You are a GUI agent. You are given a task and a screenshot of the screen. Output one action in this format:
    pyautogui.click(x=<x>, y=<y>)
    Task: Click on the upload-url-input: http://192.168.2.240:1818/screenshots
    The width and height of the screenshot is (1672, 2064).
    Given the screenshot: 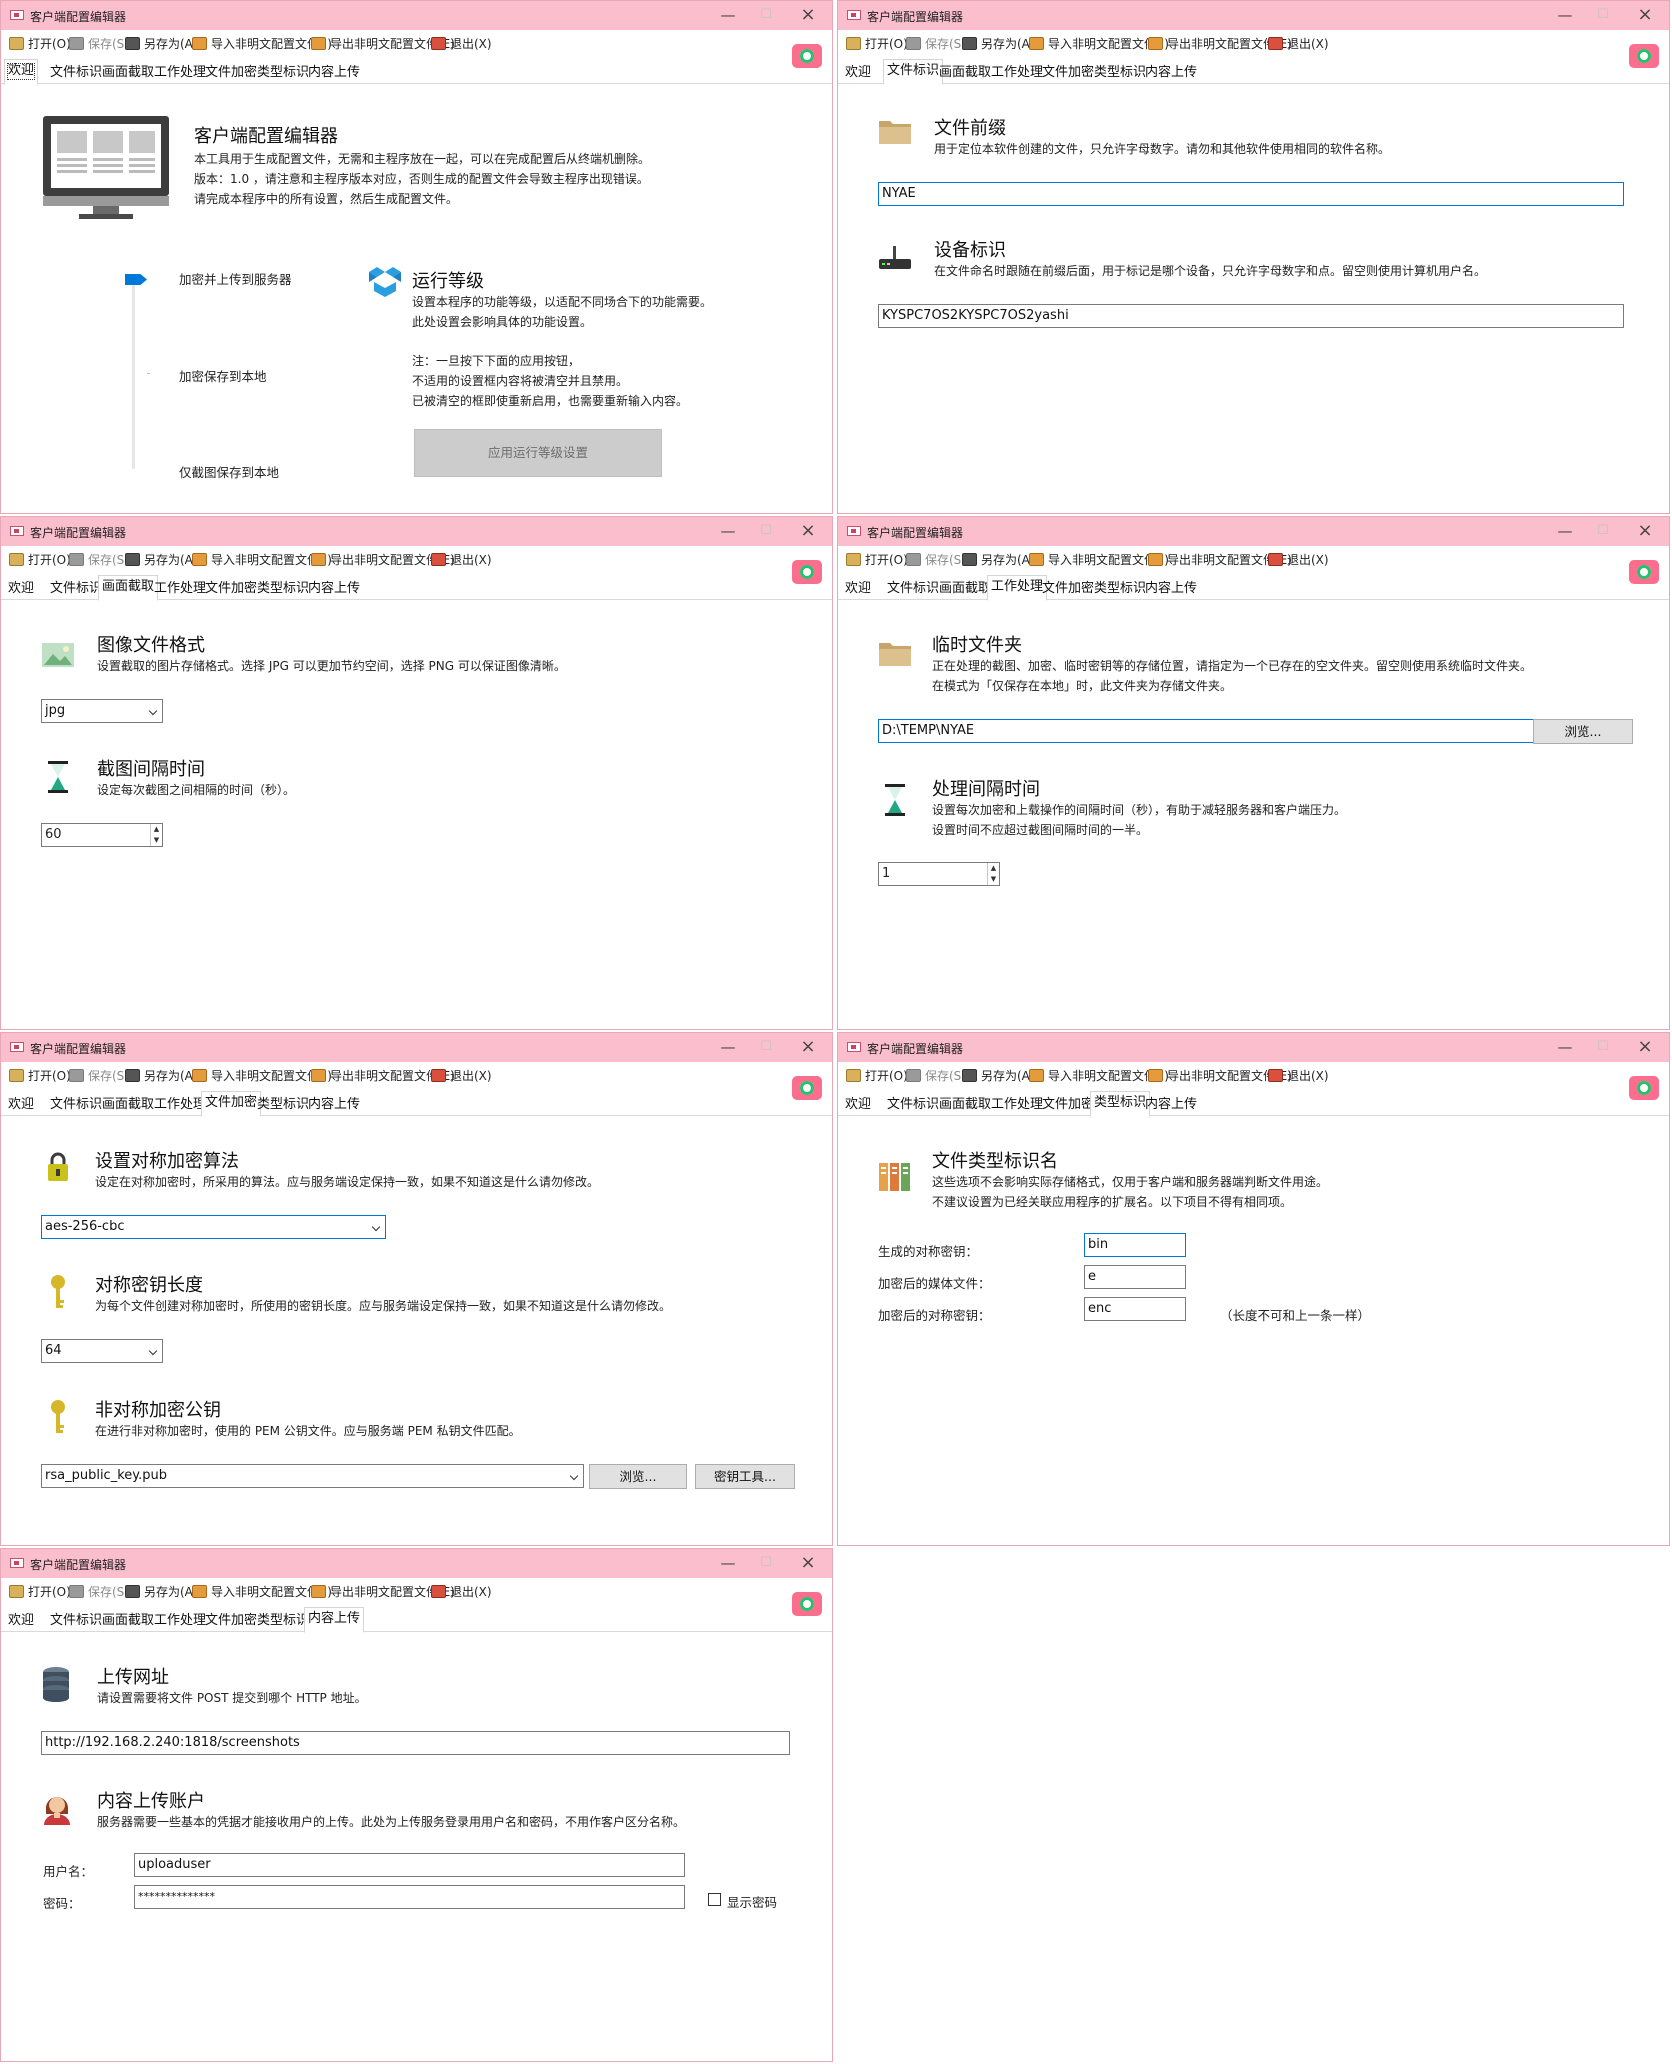 What is the action you would take?
    pyautogui.click(x=415, y=1743)
    